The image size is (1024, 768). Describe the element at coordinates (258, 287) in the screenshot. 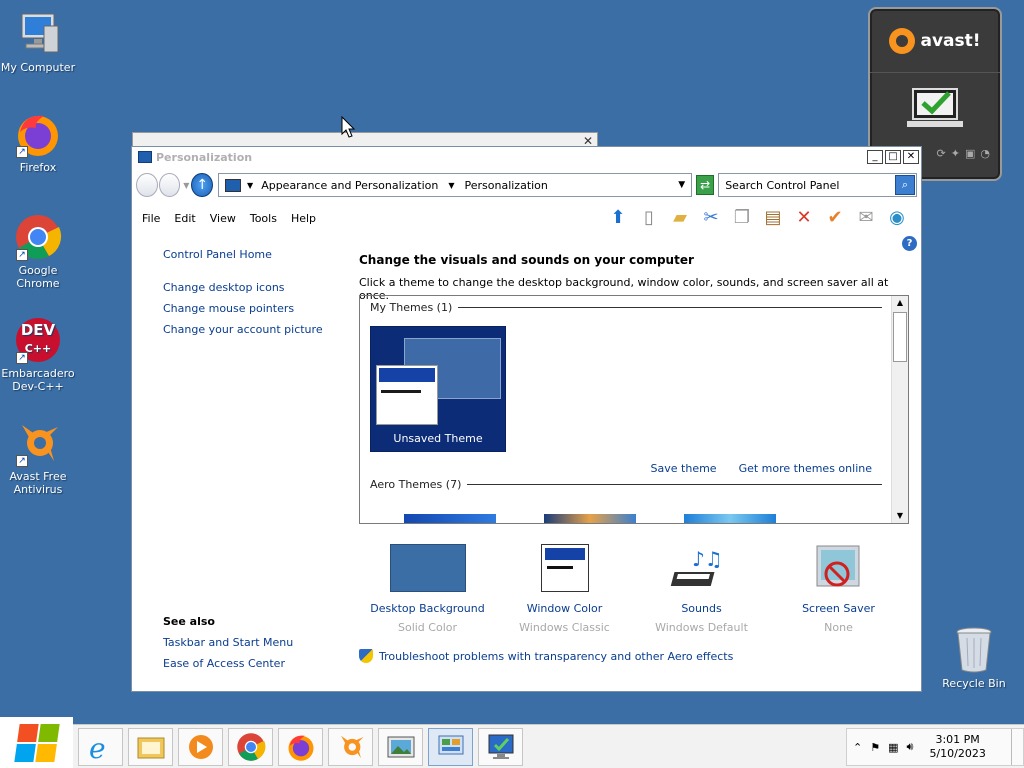

I see `link-change-desktop-icons: Change desktop icons` at that location.